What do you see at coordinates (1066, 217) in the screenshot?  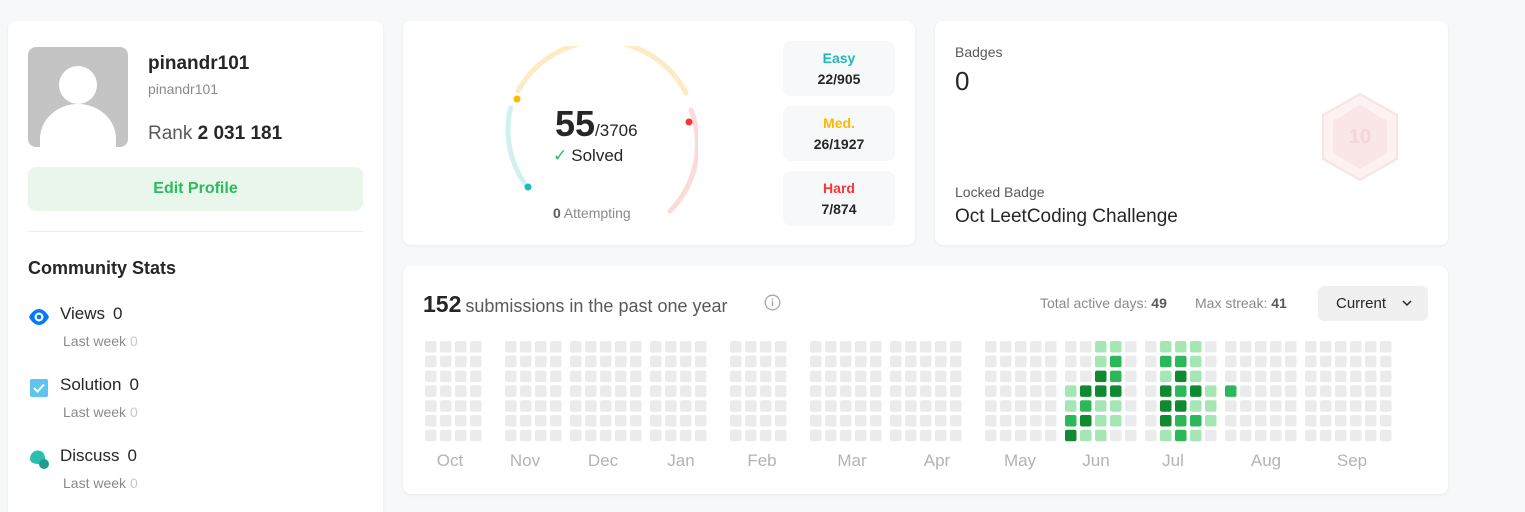 I see `locked-badge-name: Oct LeetCoding Challenge` at bounding box center [1066, 217].